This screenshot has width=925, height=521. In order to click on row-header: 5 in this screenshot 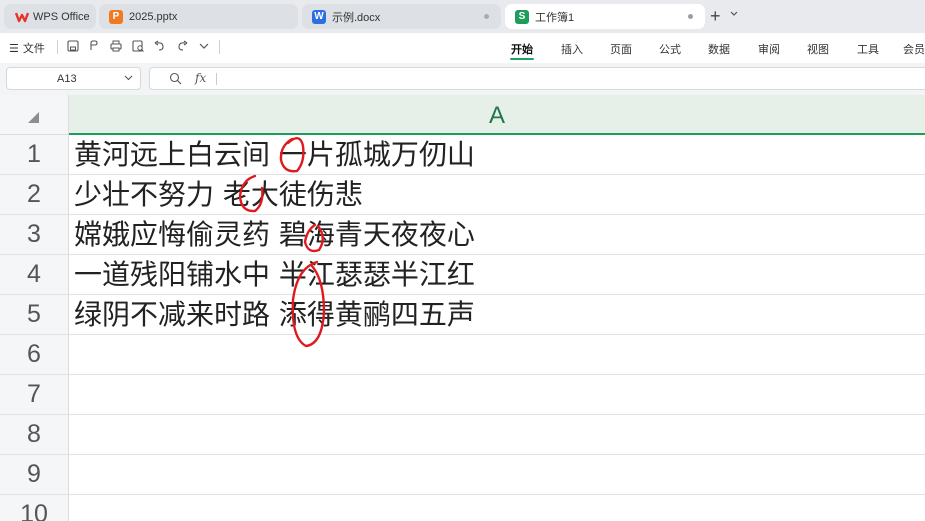, I will do `click(34, 315)`.